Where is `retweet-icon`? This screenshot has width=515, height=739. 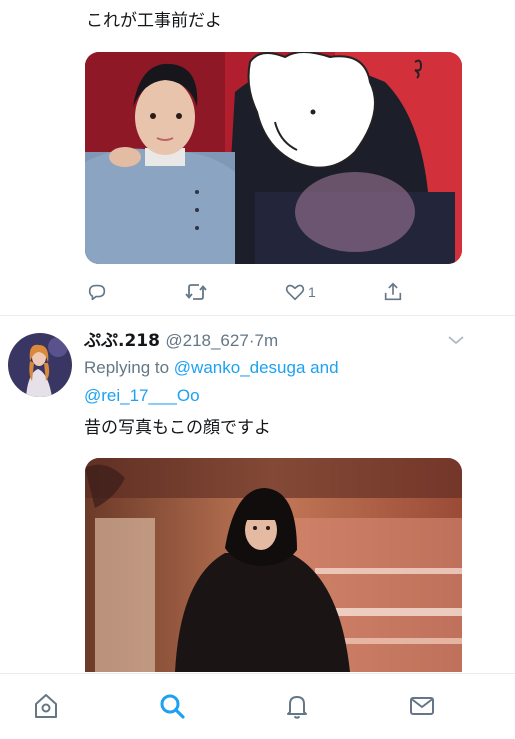 retweet-icon is located at coordinates (196, 292).